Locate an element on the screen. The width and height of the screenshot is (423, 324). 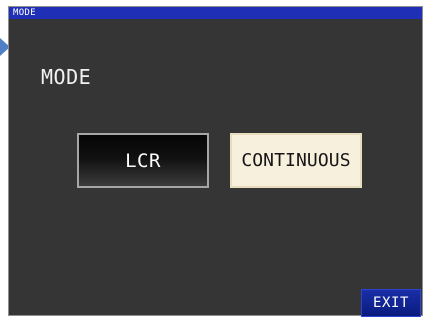
lcr-mode-button: LCR is located at coordinates (143, 160).